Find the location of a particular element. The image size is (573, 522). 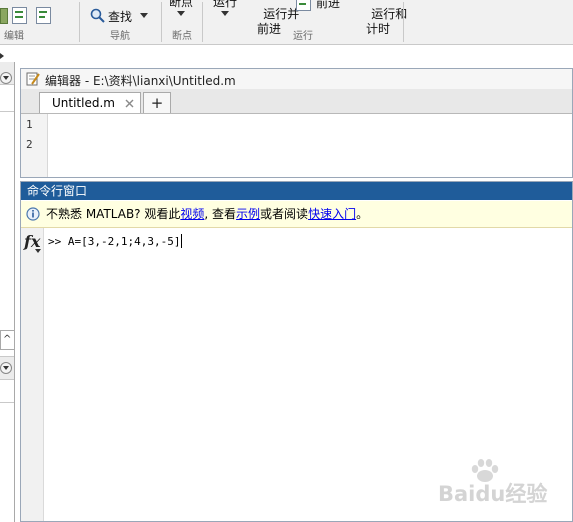

watermark: Baidu经验 is located at coordinates (502, 482).